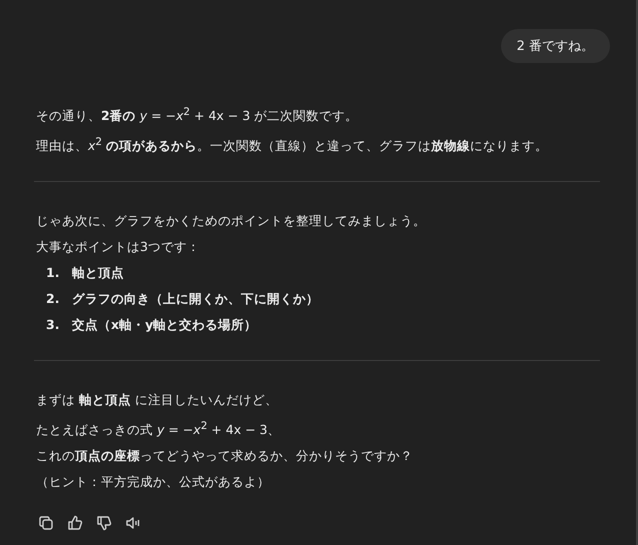 Image resolution: width=638 pixels, height=545 pixels. I want to click on answer-text: その通り、2番の y = −x$^{2}$ + 4x − 3 が二次関数です。, so click(198, 115).